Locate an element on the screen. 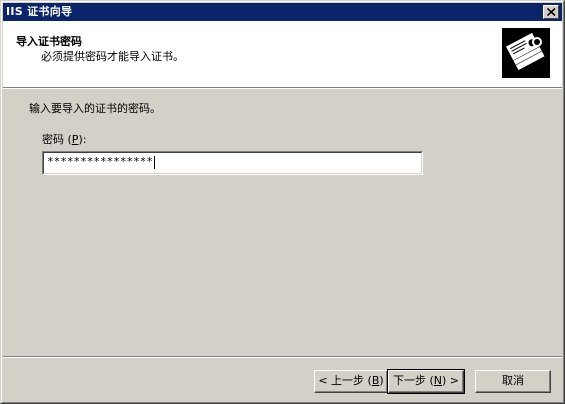  instruction-text: 输入要导入的证书的密码。 is located at coordinates (95, 108).